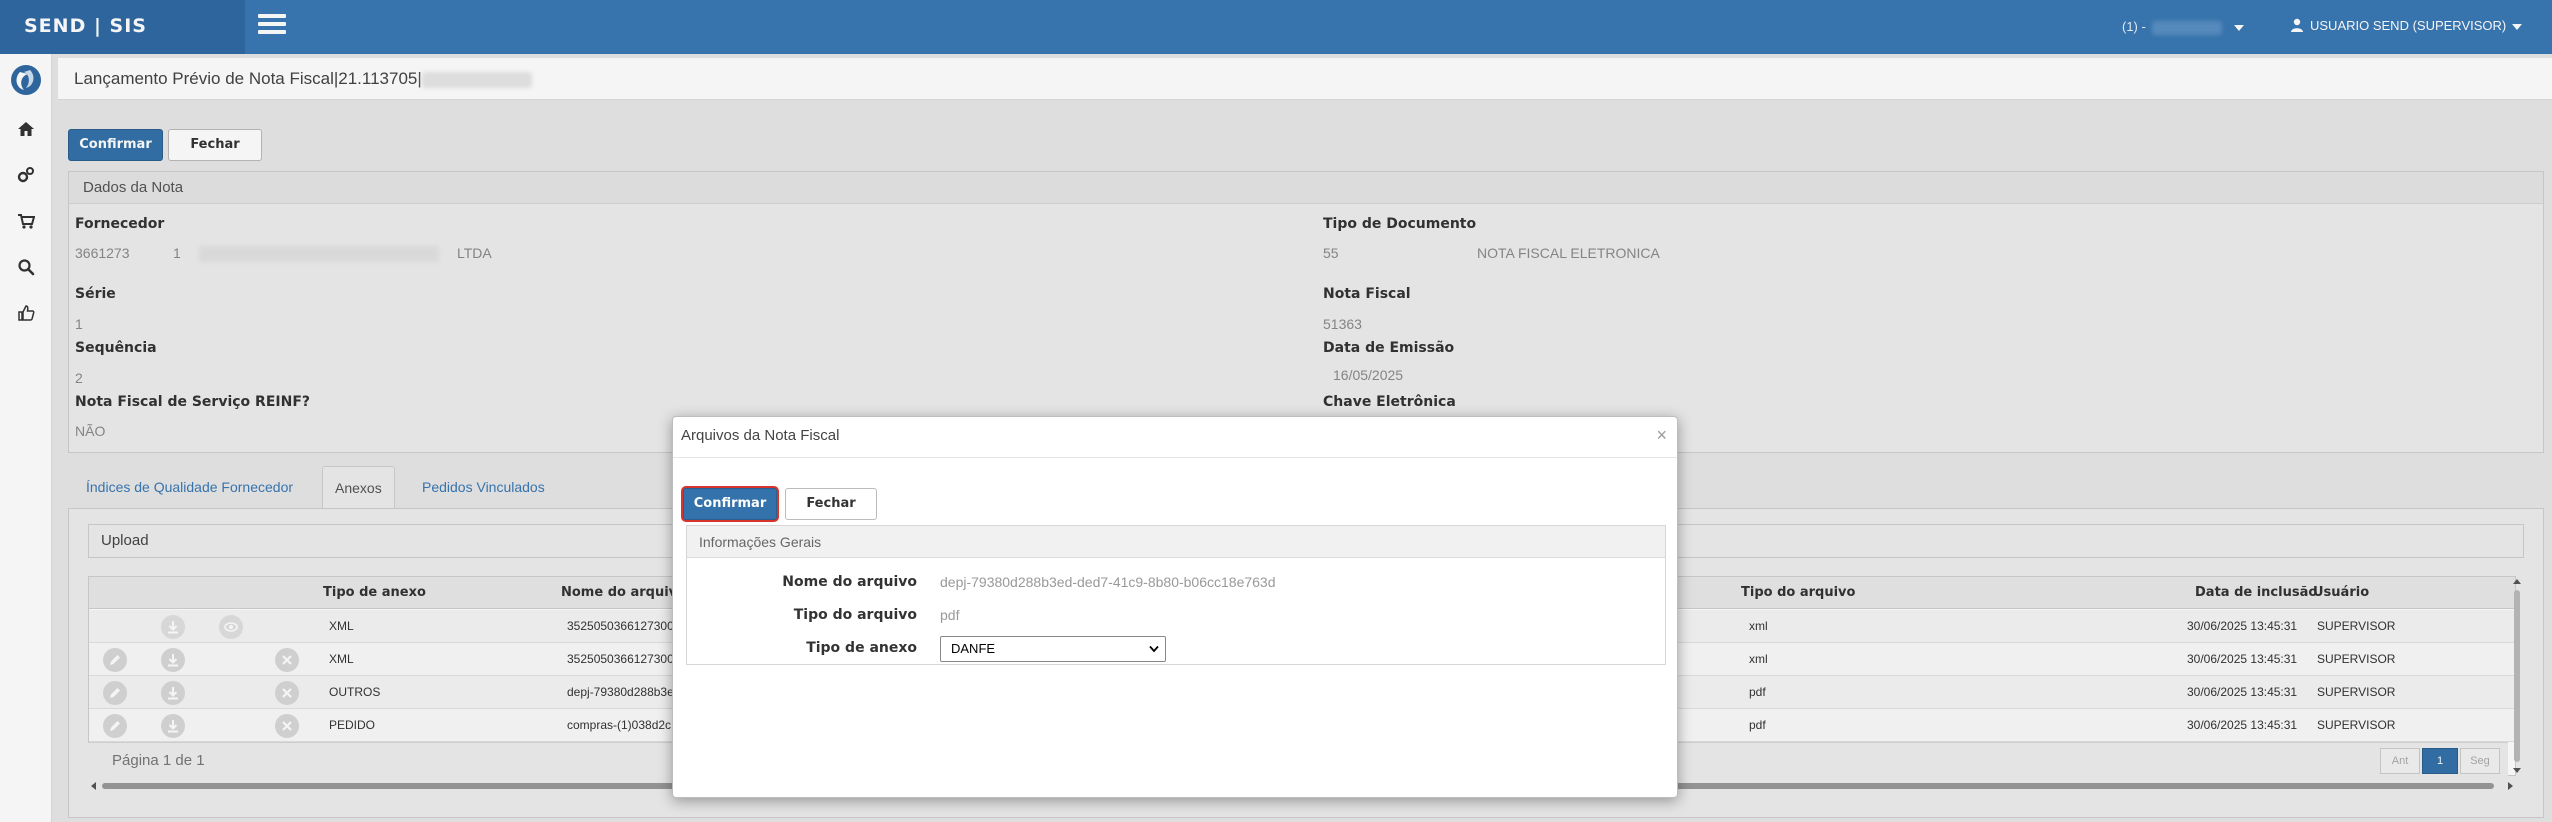 This screenshot has height=822, width=2552. What do you see at coordinates (760, 435) in the screenshot?
I see `modal-title: Arquivos da Nota Fiscal` at bounding box center [760, 435].